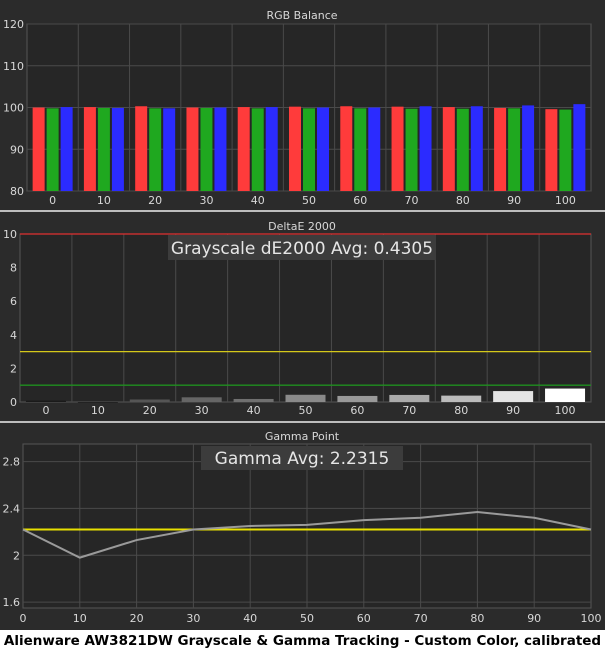 The image size is (605, 652). I want to click on y-tick-label: 100, so click(13, 108).